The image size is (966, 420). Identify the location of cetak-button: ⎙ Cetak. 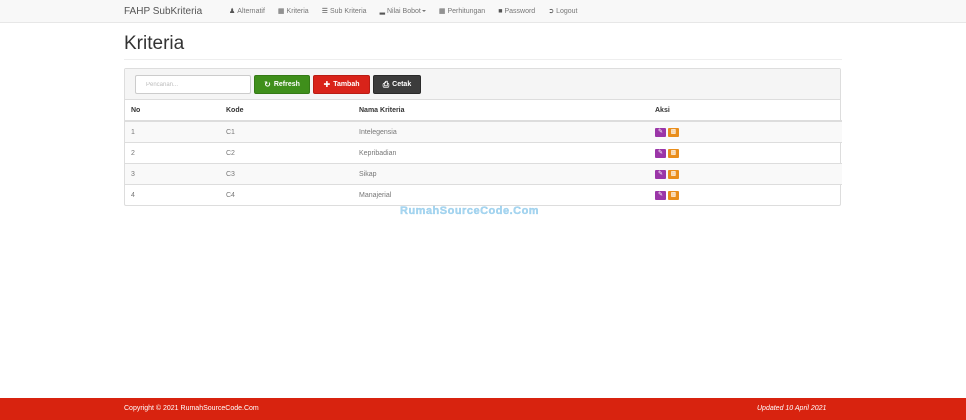
(397, 84).